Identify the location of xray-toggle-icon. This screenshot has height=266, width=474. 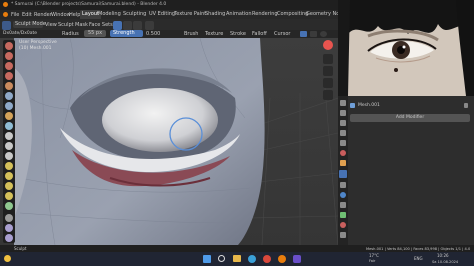
(313, 34).